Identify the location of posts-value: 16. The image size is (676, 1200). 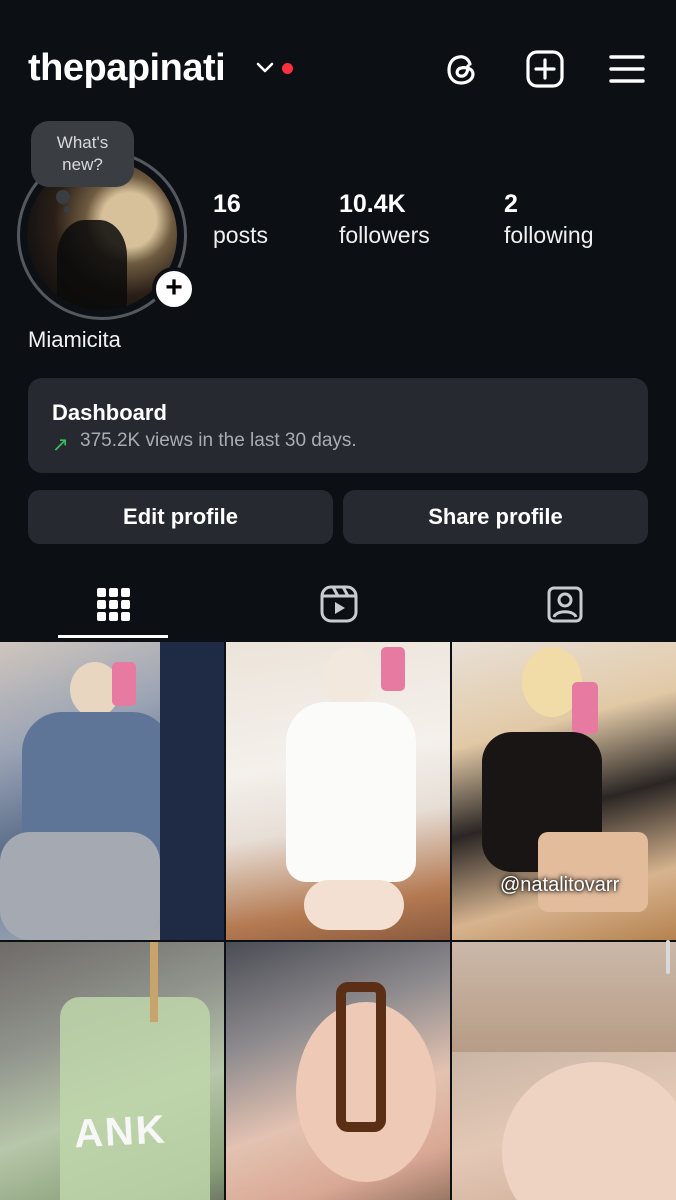
(227, 204).